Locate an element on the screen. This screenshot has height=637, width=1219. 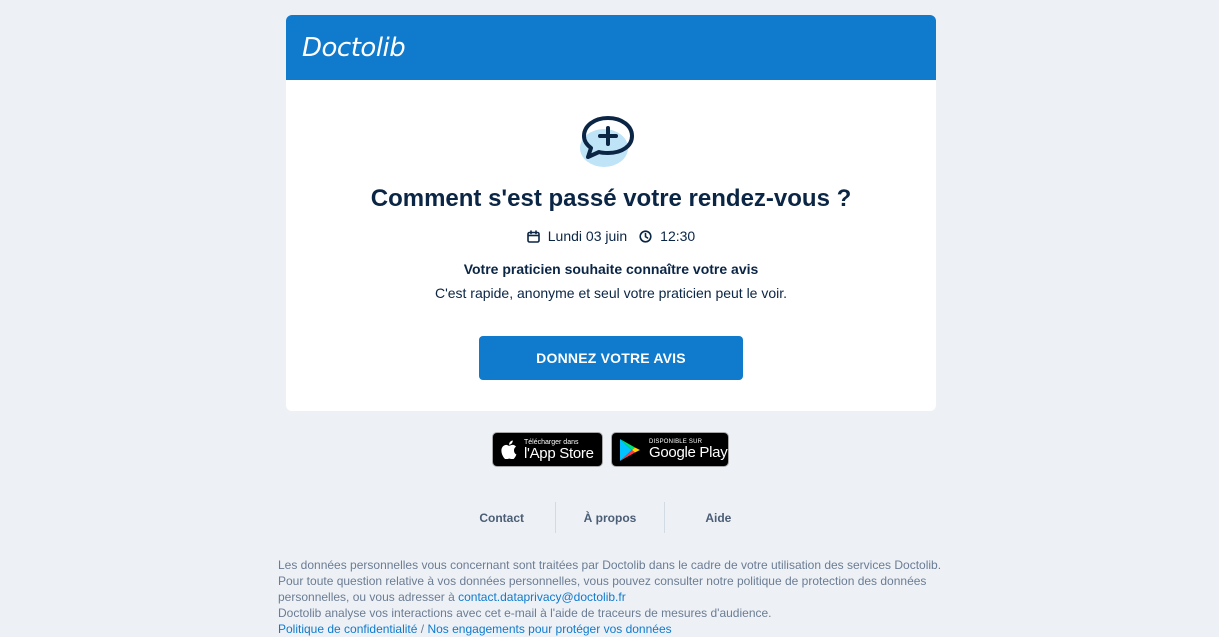
google-play-badge: DISPONIBLE SUR Google Play is located at coordinates (670, 449).